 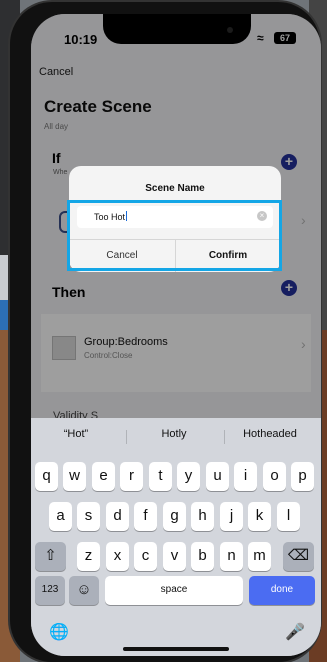 I want to click on space-key: space, so click(x=174, y=590).